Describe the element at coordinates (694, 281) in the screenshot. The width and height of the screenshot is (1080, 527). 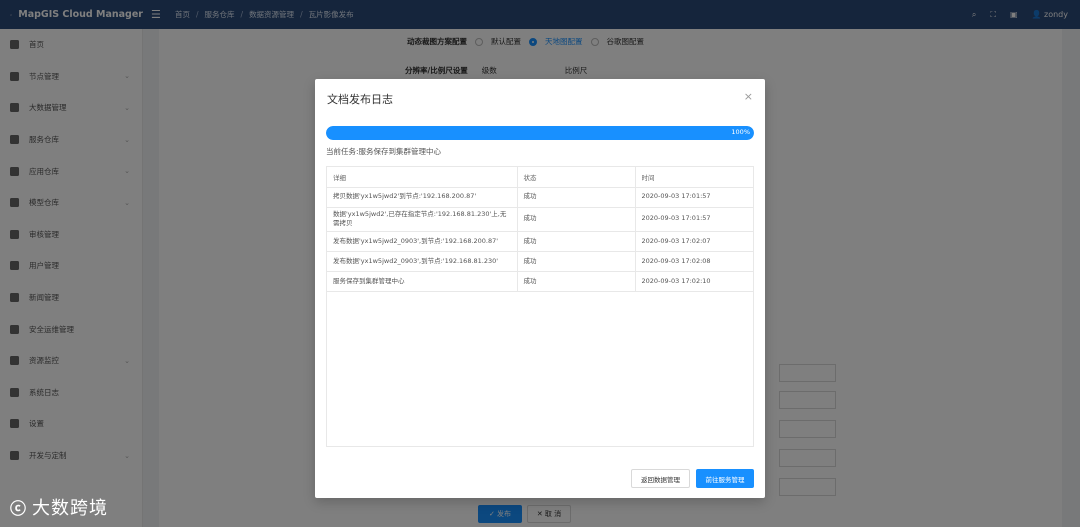
I see `cell-time: 2020-09-03 17:02:10` at that location.